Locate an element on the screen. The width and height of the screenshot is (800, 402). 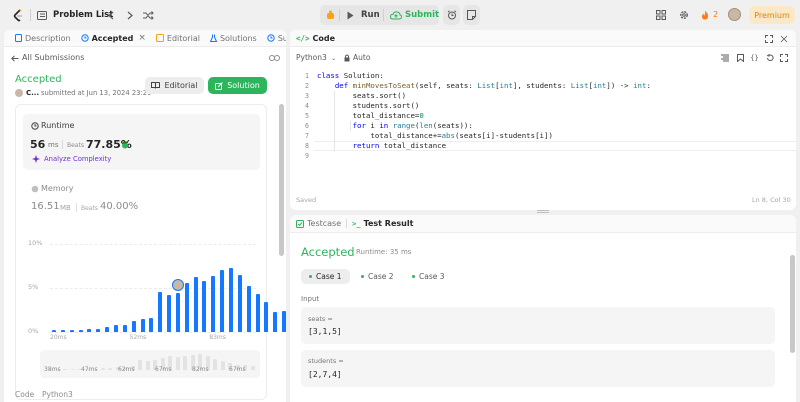
case-tab-1: Case 1 is located at coordinates (325, 276).